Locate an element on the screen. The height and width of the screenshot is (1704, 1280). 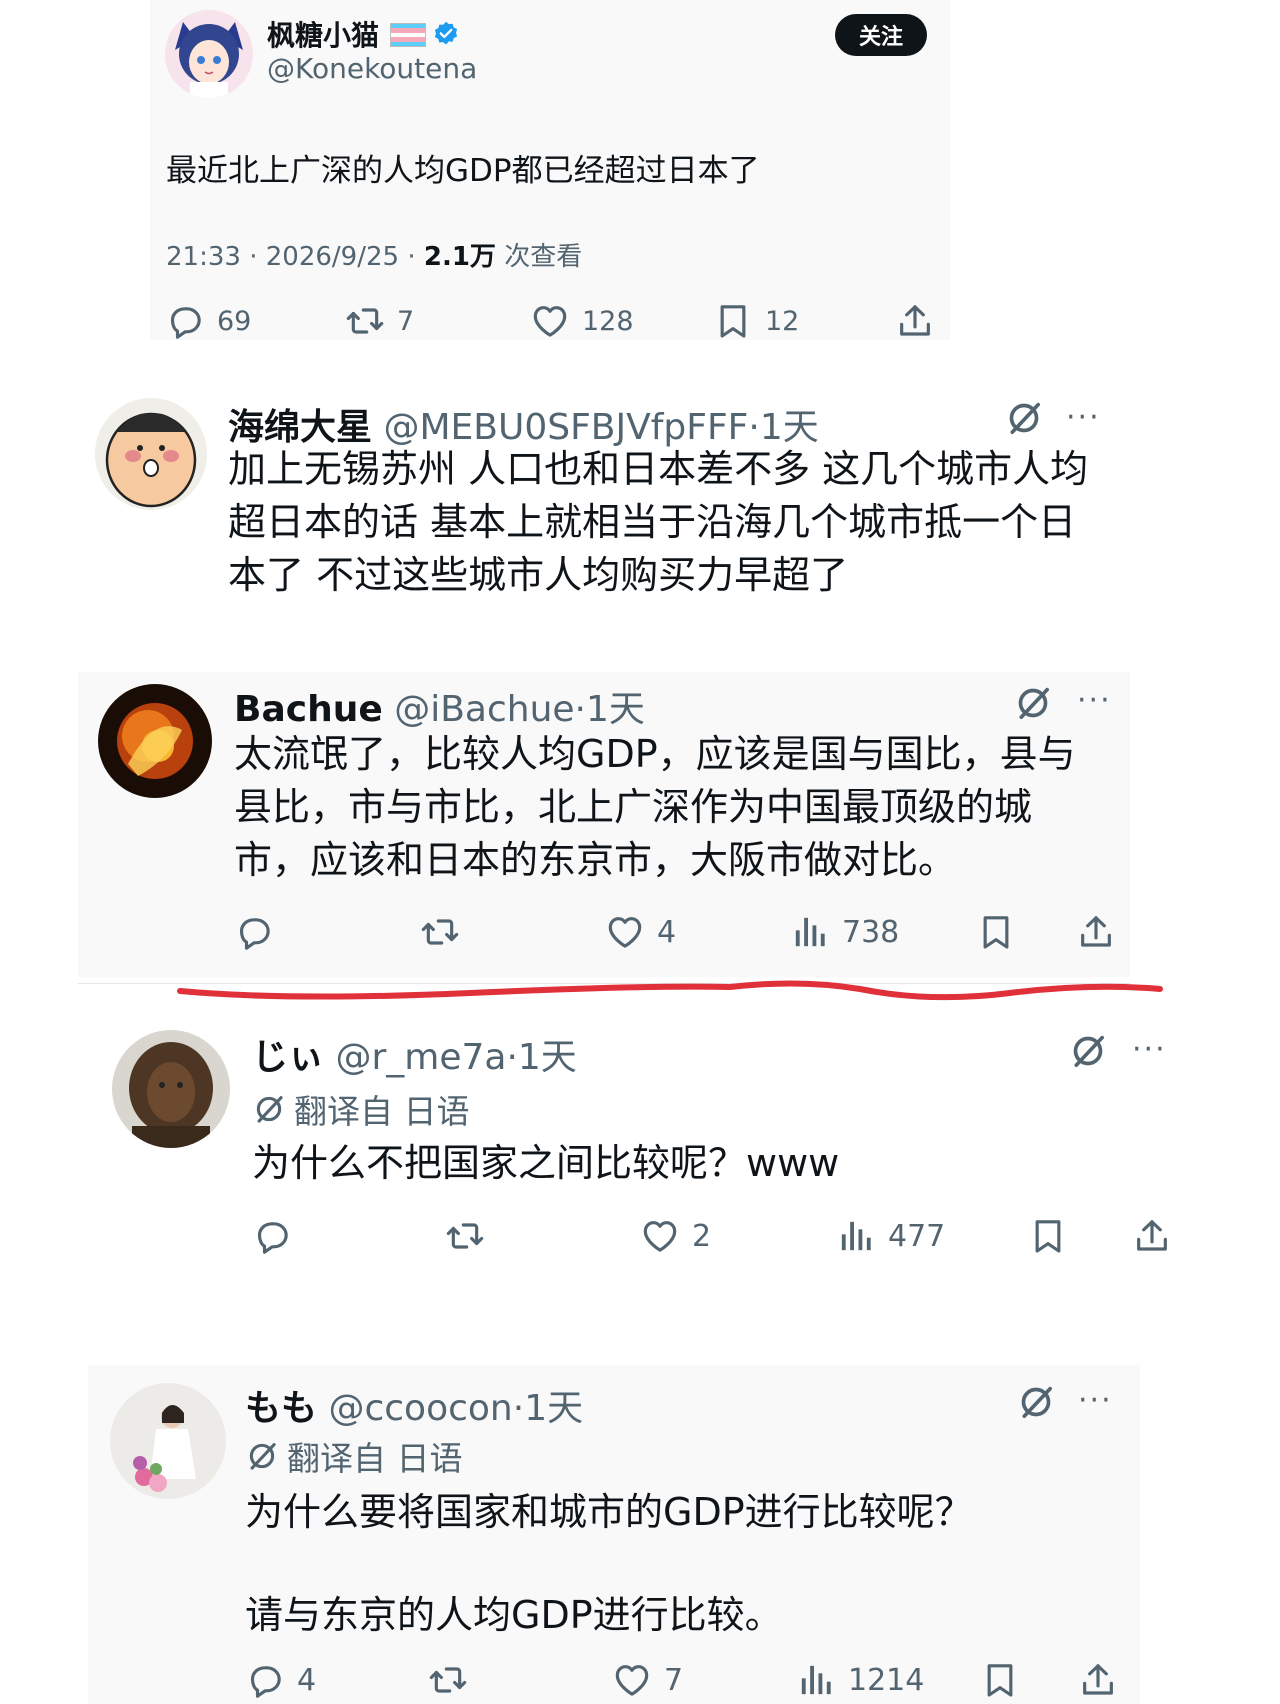
reply-display-name: 海绵大星 is located at coordinates (300, 427).